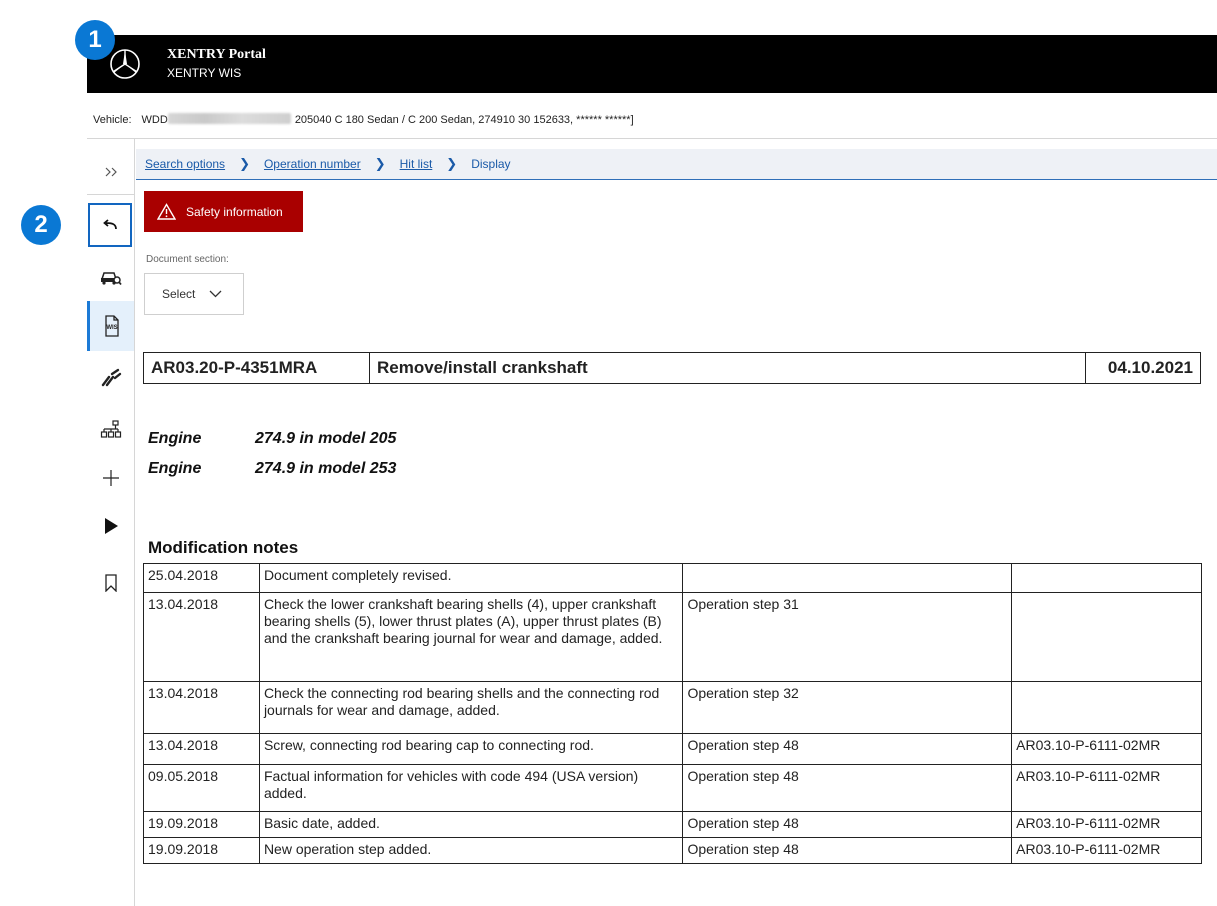  I want to click on document-title: Remove/install crankshaft, so click(727, 368).